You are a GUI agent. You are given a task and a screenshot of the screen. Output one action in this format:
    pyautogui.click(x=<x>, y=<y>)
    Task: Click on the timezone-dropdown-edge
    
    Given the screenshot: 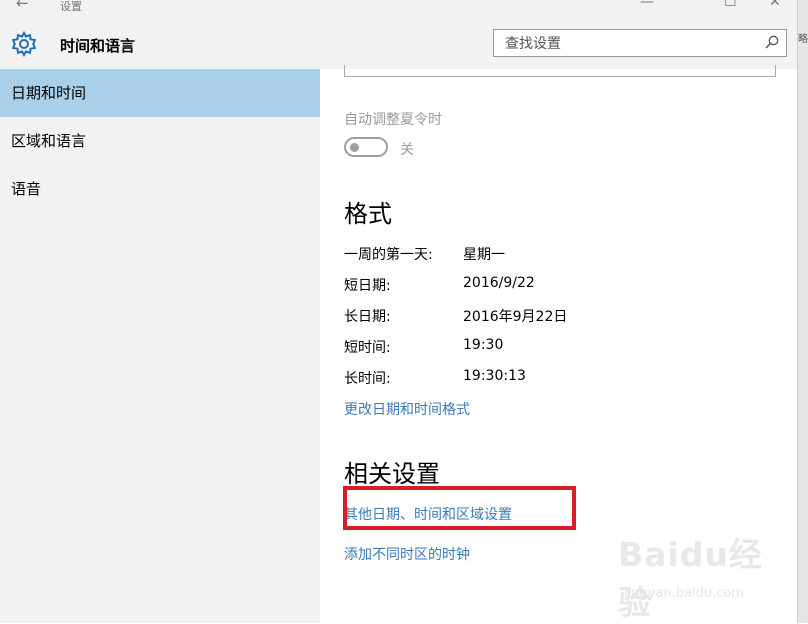 What is the action you would take?
    pyautogui.click(x=560, y=71)
    